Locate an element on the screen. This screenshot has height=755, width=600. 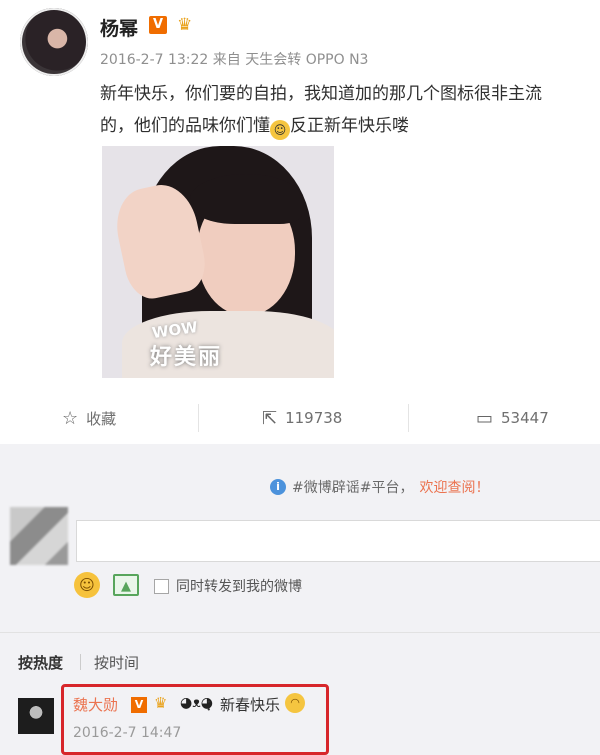
verified-badge-icon: V is located at coordinates (158, 25).